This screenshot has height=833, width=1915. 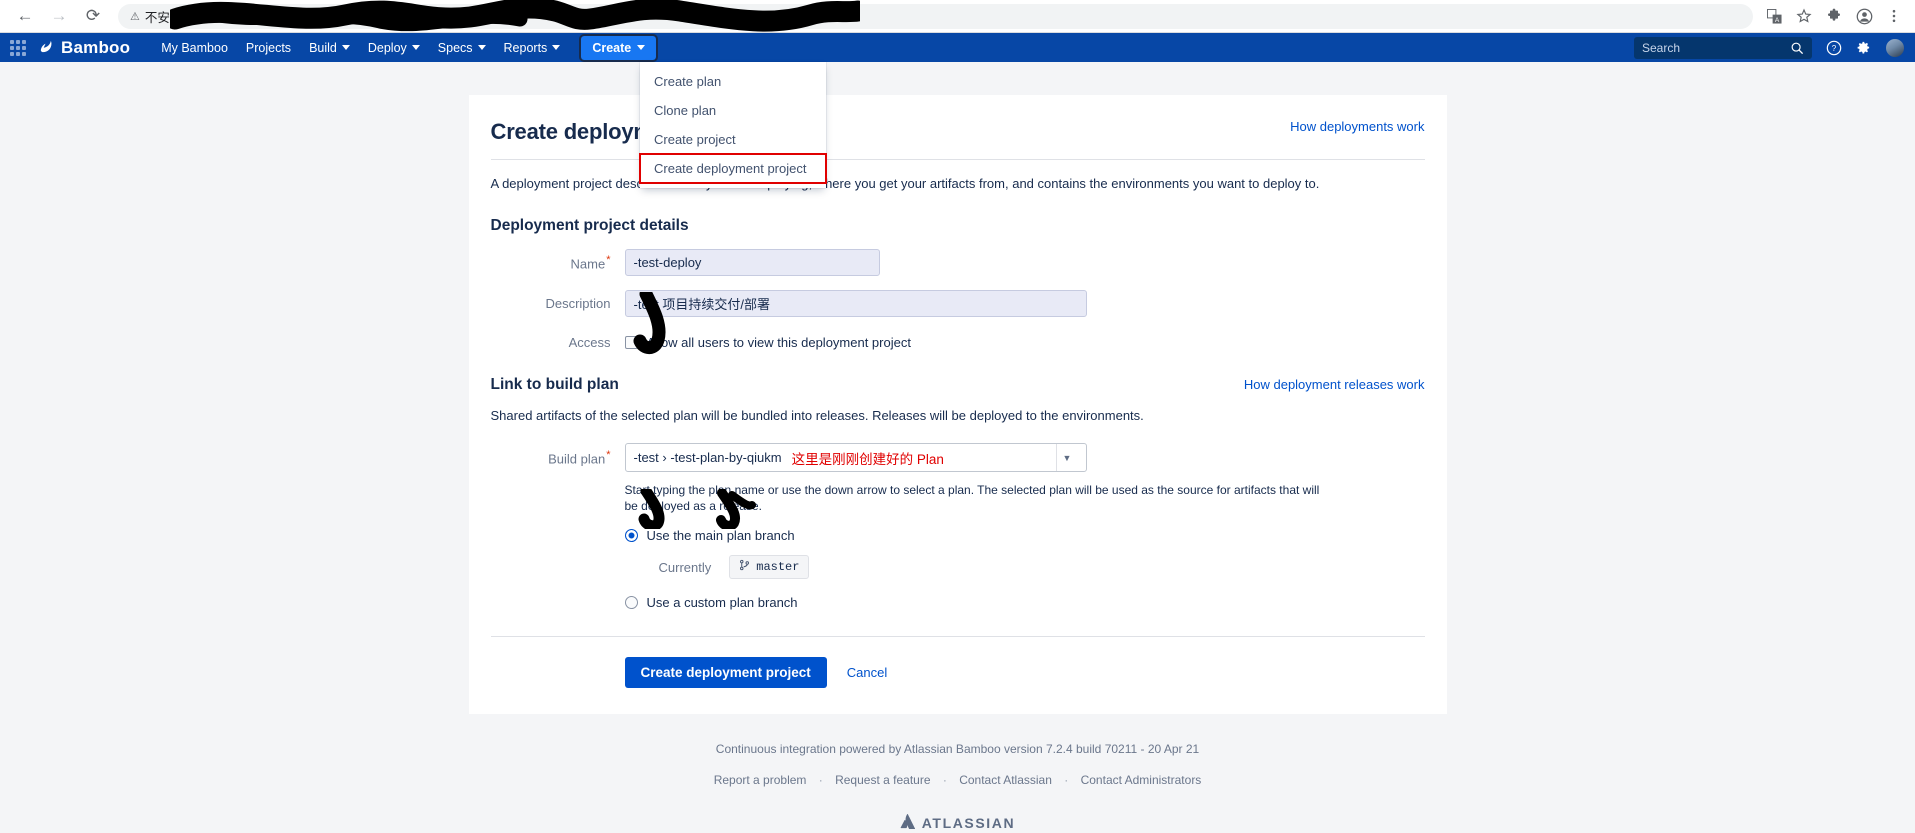 I want to click on nav-label: My Bamboo, so click(x=194, y=47).